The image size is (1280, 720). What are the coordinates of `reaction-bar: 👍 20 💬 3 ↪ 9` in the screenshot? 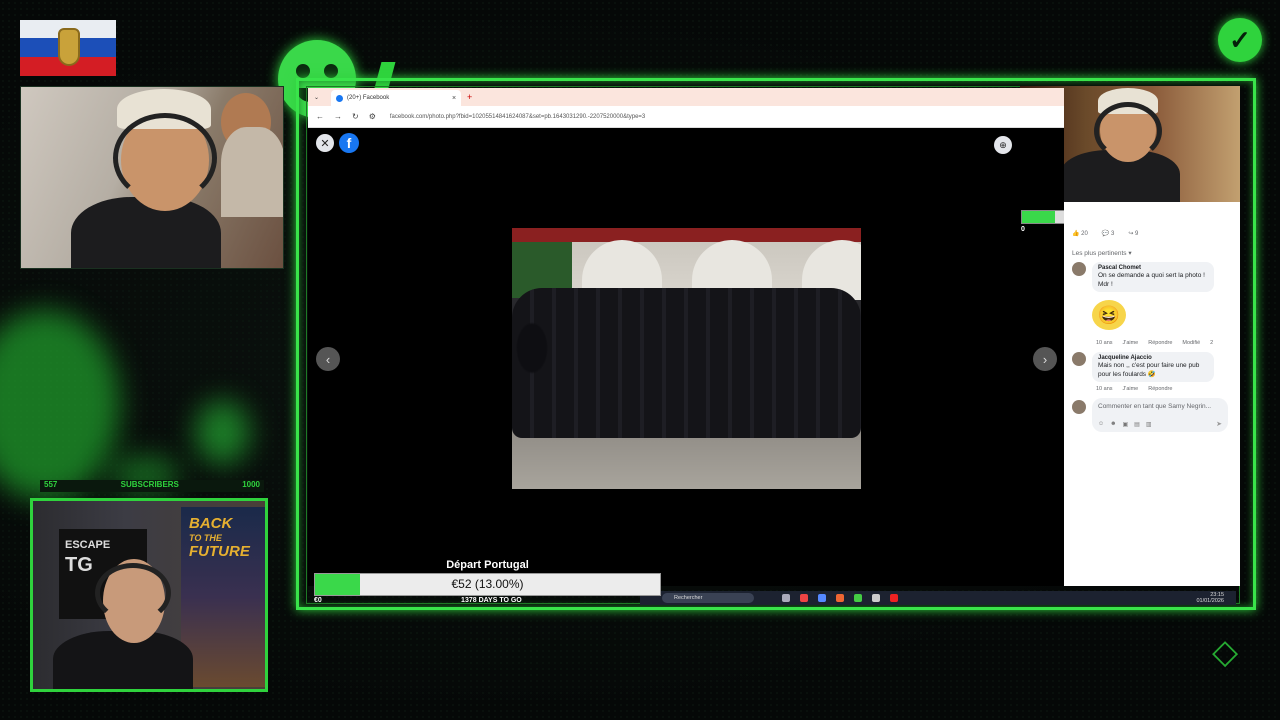 It's located at (1105, 233).